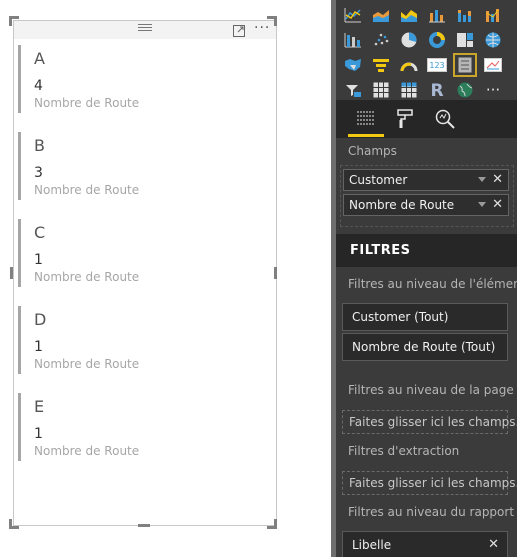 This screenshot has height=557, width=517. What do you see at coordinates (38, 173) in the screenshot?
I see `card-value: 3` at bounding box center [38, 173].